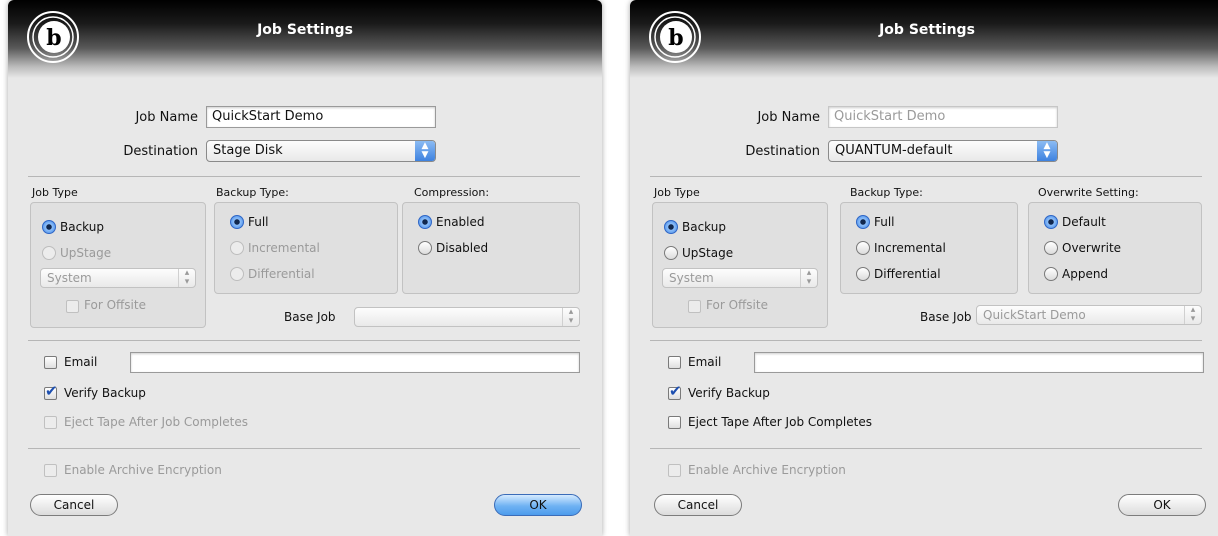 This screenshot has height=536, width=1218. Describe the element at coordinates (1034, 315) in the screenshot. I see `base-job-value: QuickStart Demo` at that location.